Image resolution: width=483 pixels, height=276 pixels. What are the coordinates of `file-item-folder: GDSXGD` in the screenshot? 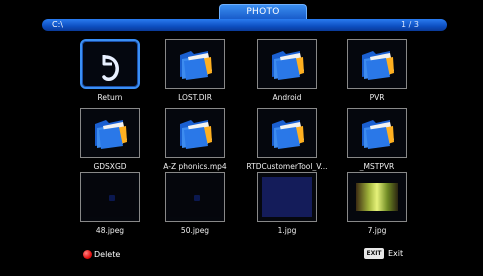 It's located at (110, 144).